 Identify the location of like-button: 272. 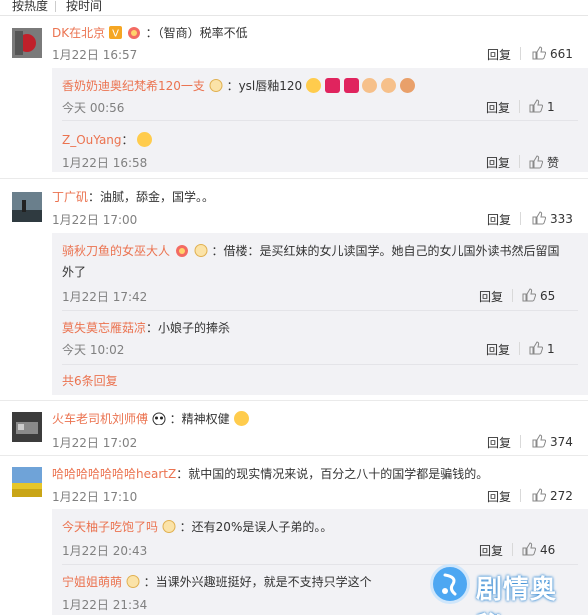
(552, 495).